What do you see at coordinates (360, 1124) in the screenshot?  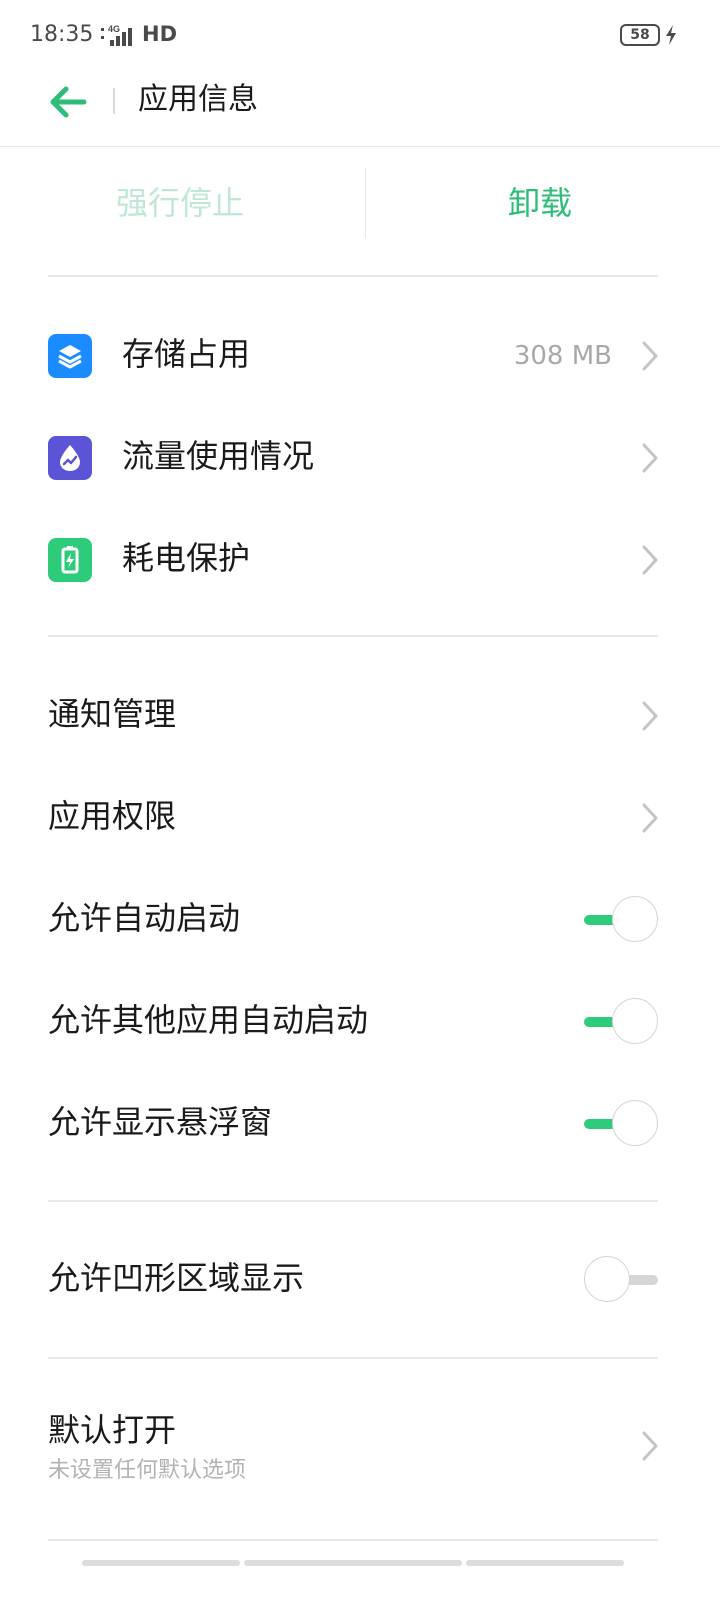 I see `floating-window-row: 允许显示悬浮窗` at bounding box center [360, 1124].